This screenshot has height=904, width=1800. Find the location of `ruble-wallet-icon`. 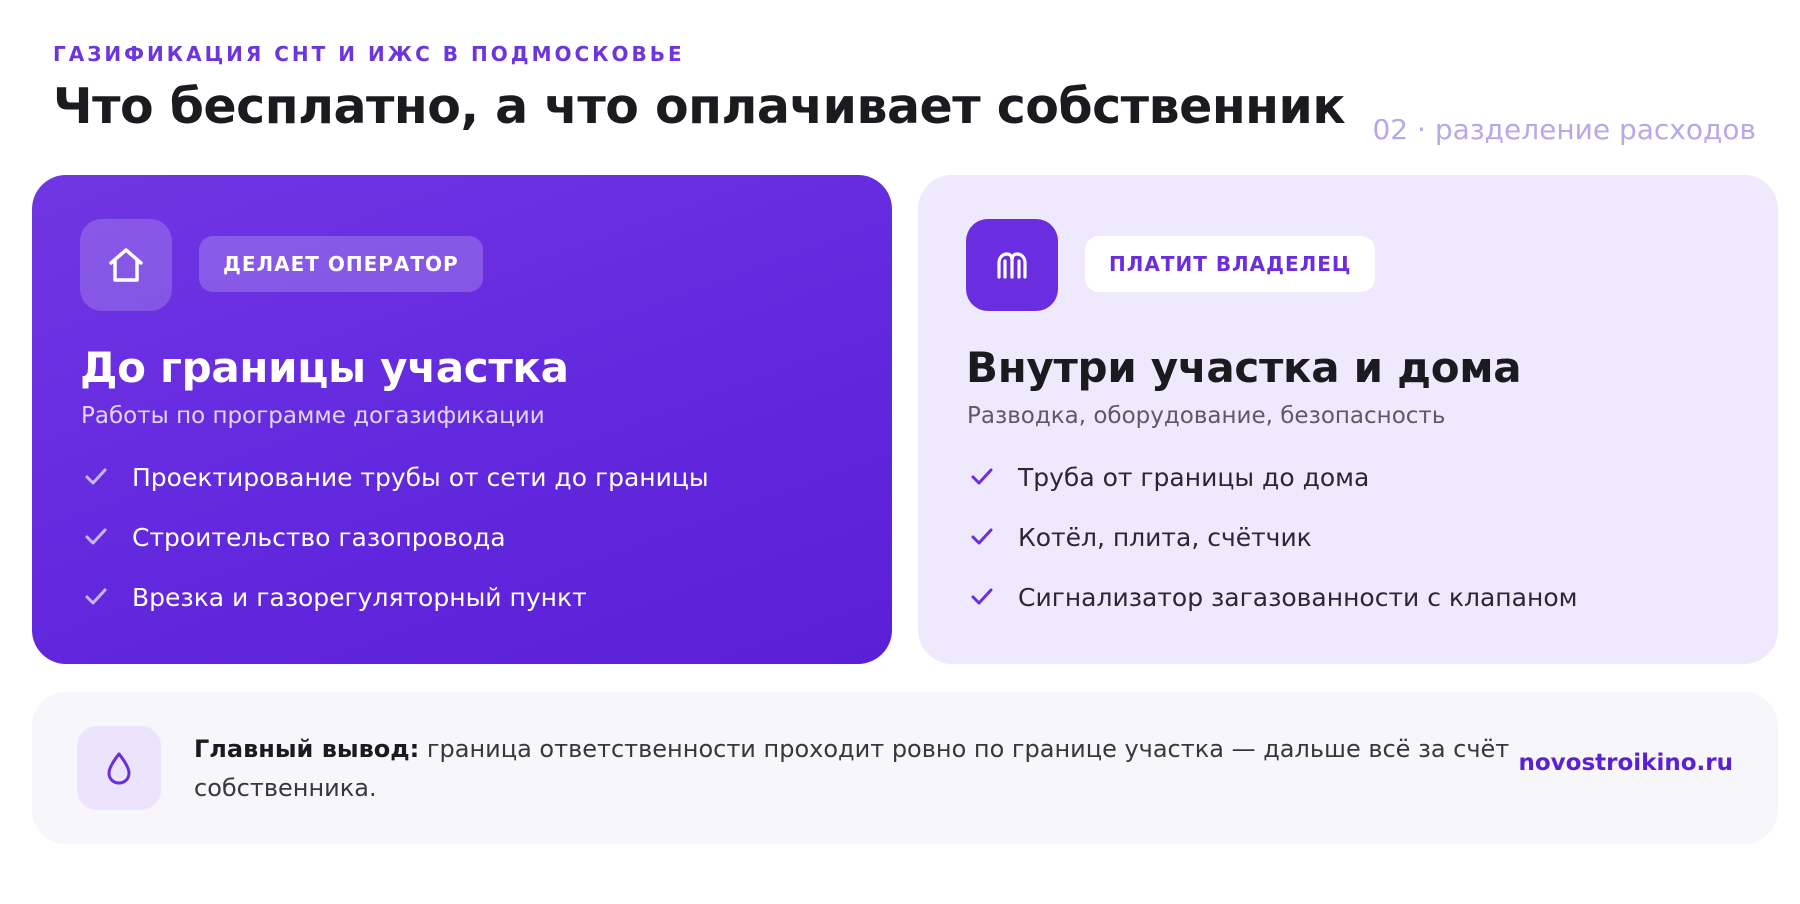

ruble-wallet-icon is located at coordinates (1012, 265).